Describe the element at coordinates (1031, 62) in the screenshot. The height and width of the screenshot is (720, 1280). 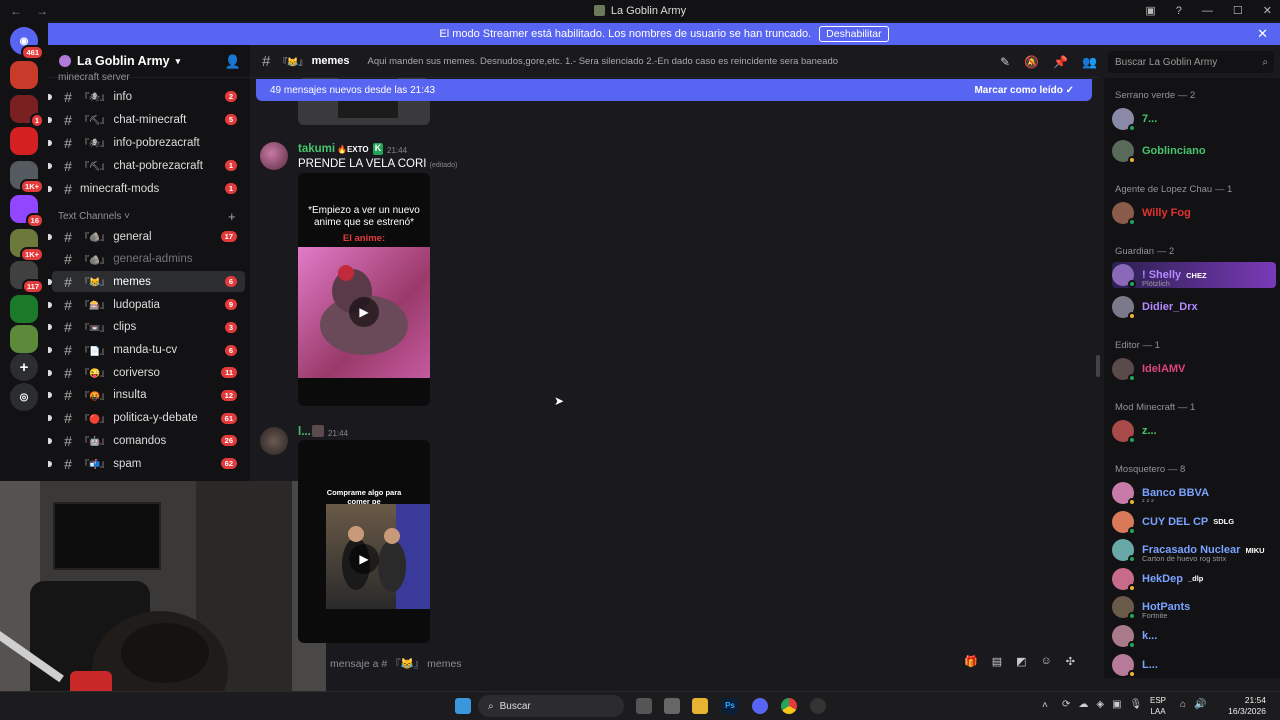
I see `notifications-muted-icon: 🔕` at that location.